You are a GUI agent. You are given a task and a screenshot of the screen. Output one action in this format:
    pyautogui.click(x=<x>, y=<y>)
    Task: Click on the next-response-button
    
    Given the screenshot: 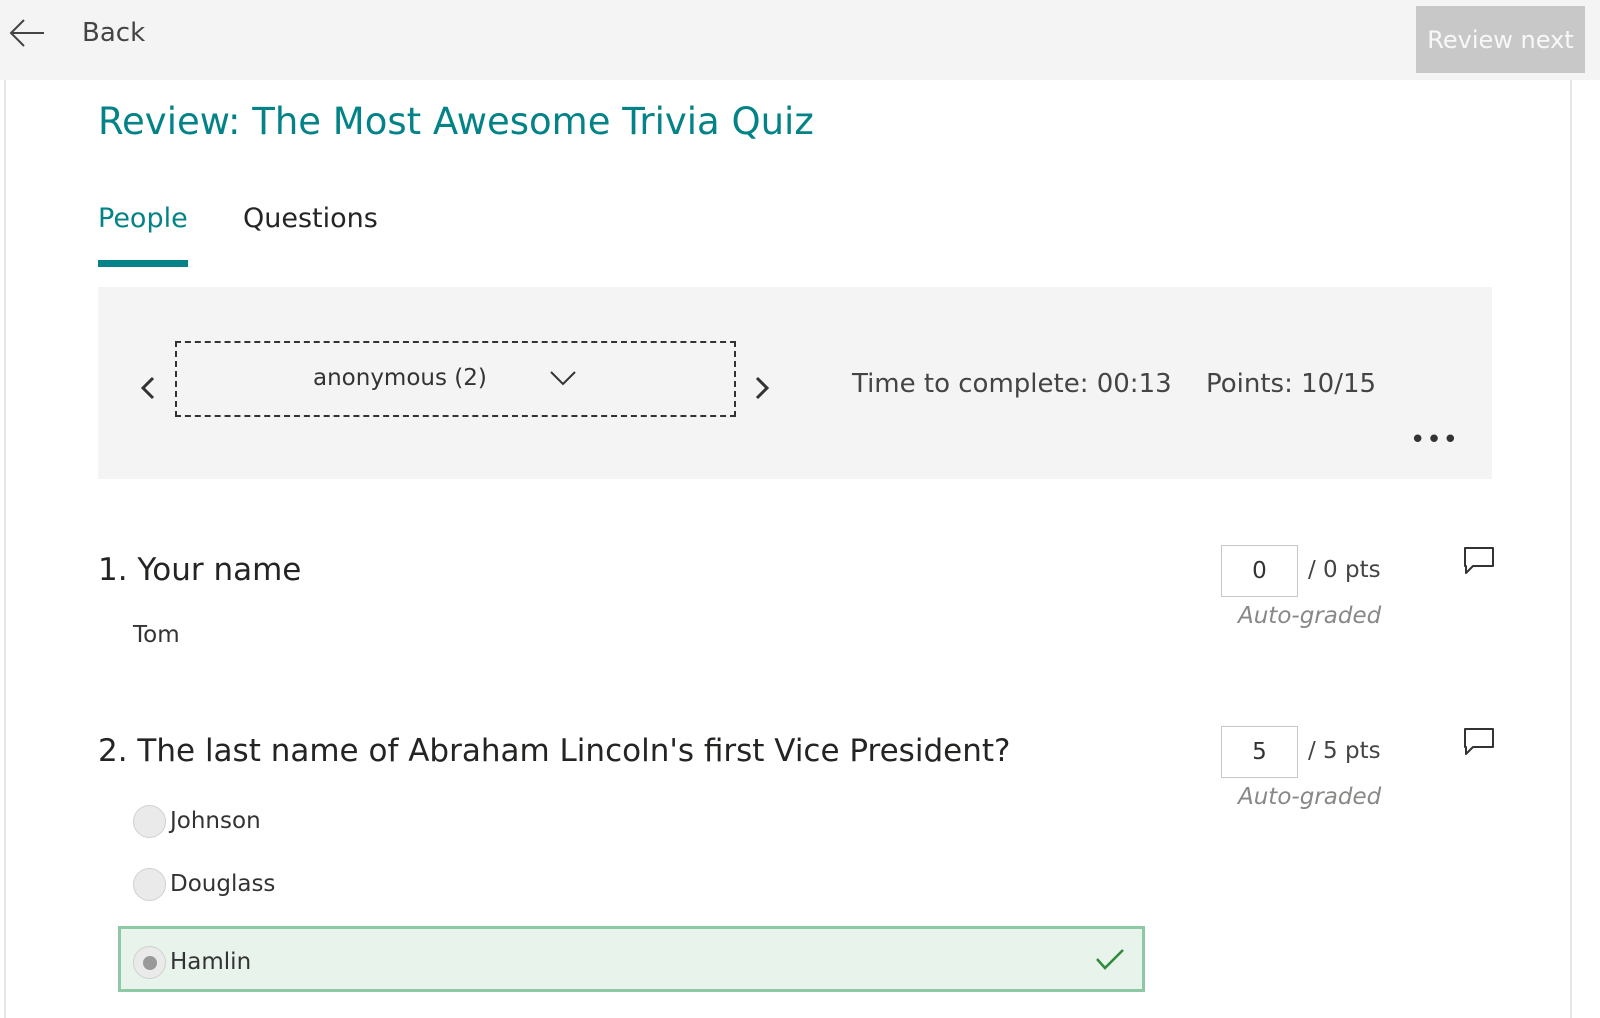 What is the action you would take?
    pyautogui.click(x=762, y=388)
    